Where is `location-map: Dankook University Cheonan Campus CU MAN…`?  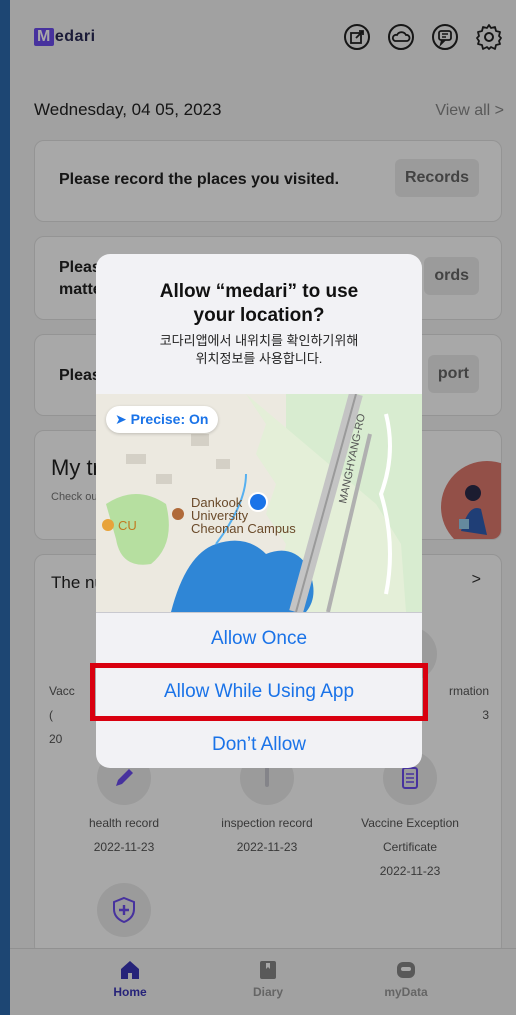 location-map: Dankook University Cheonan Campus CU MAN… is located at coordinates (259, 503).